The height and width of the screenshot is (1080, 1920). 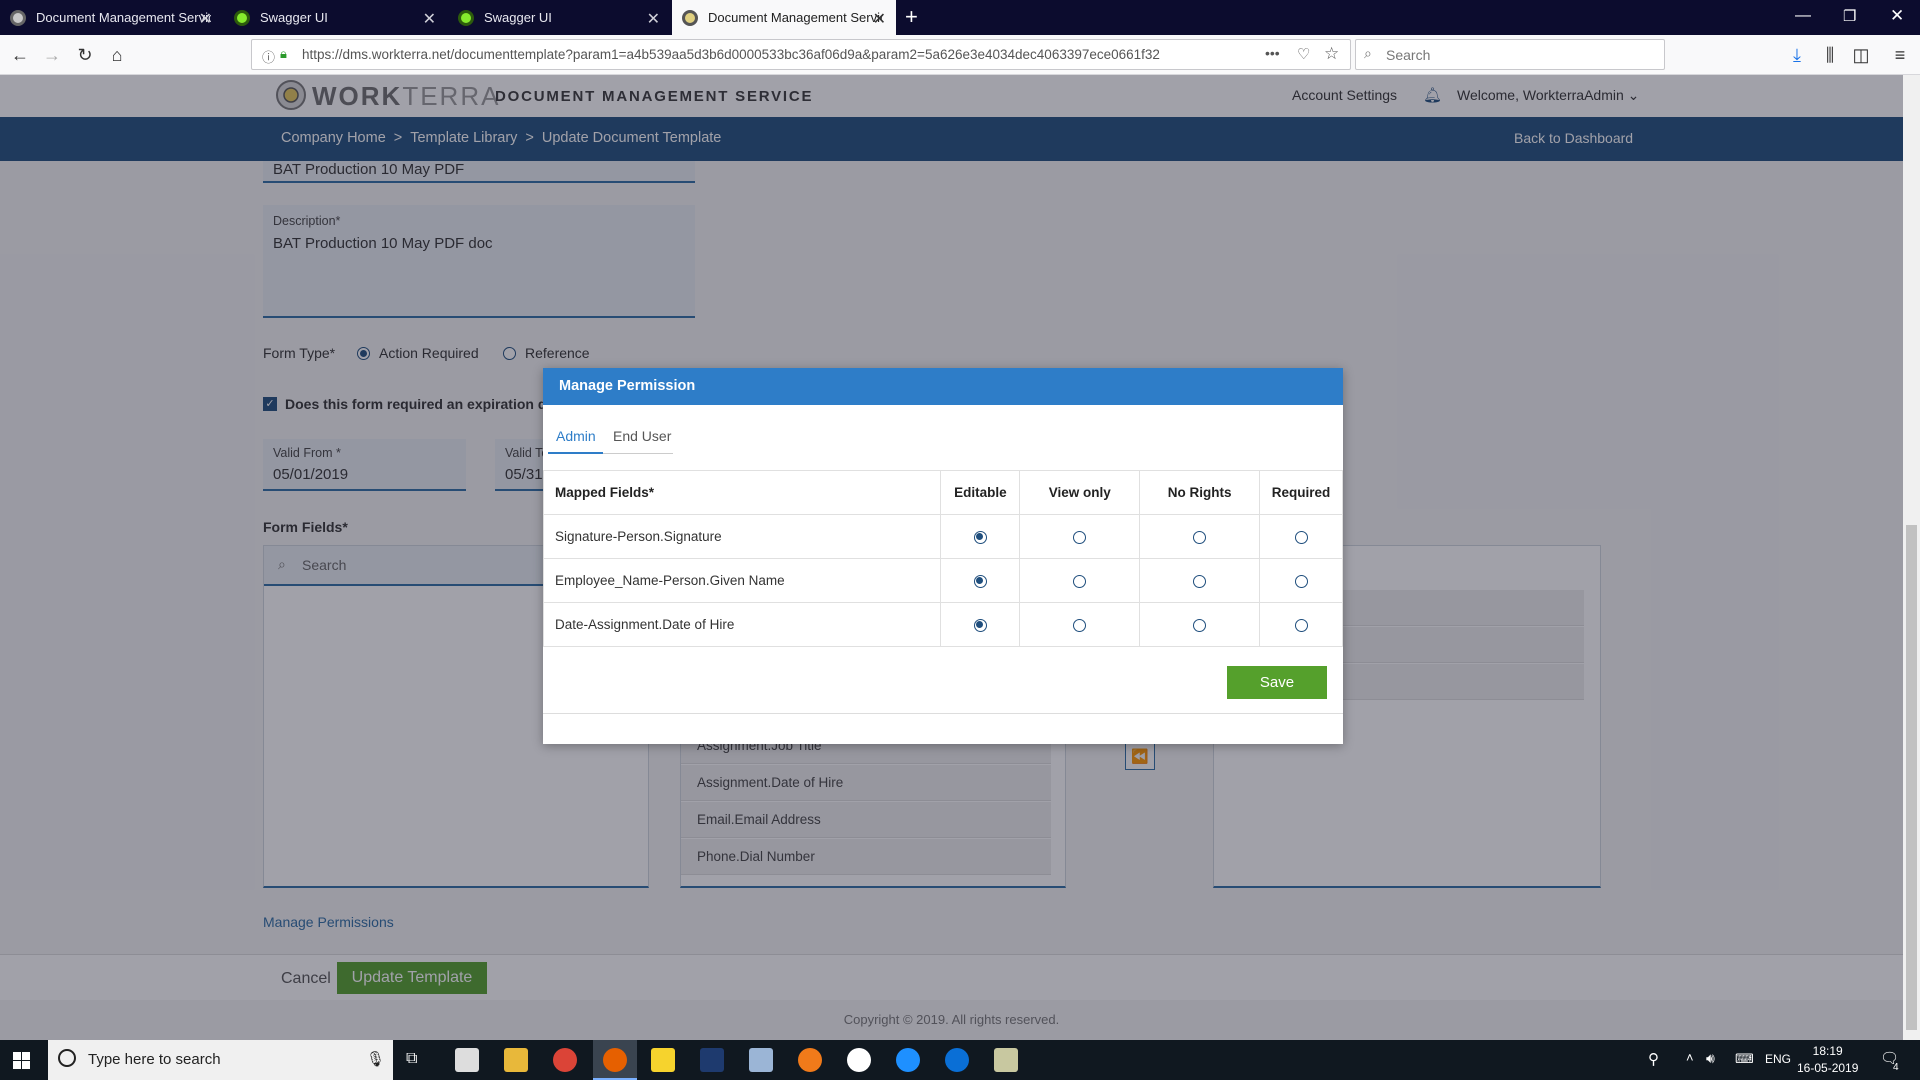 What do you see at coordinates (1199, 492) in the screenshot?
I see `column-header: No Rights` at bounding box center [1199, 492].